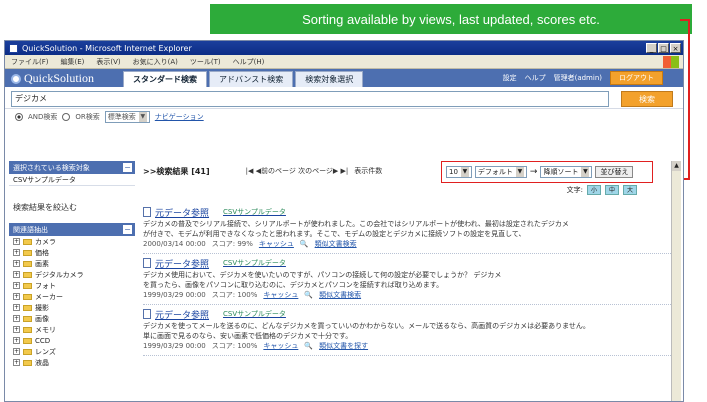  Describe the element at coordinates (59, 78) in the screenshot. I see `logo-text: QuickSolution` at that location.